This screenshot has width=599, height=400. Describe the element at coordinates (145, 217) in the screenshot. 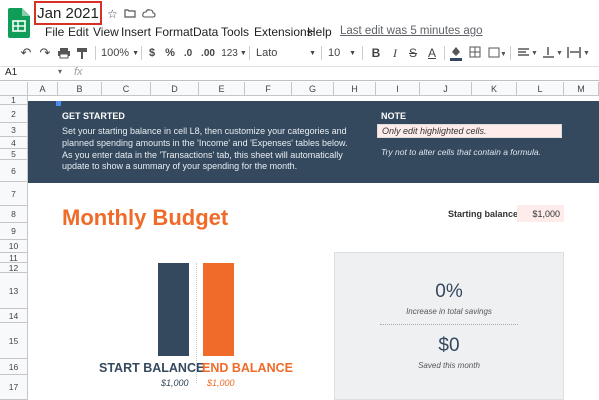

I see `monthly-budget-title: Monthly Budget` at that location.